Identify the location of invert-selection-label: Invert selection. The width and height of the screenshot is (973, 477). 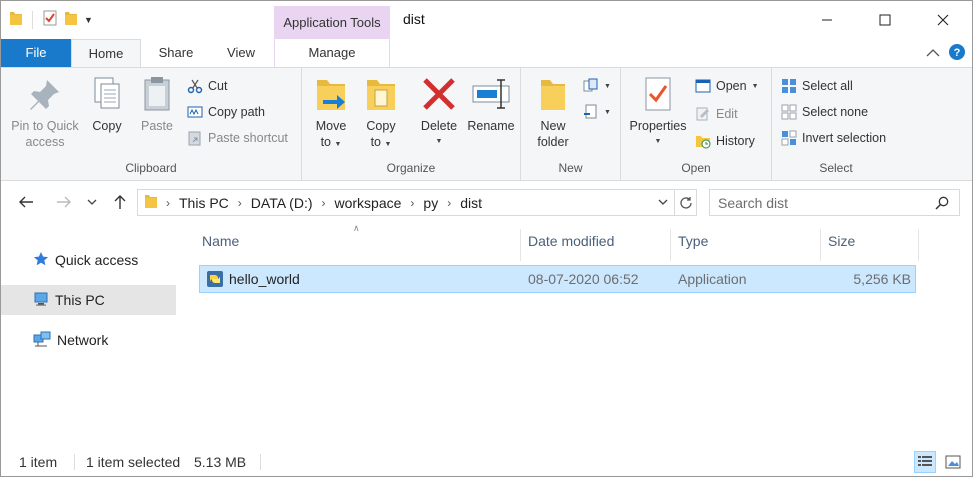
(844, 138).